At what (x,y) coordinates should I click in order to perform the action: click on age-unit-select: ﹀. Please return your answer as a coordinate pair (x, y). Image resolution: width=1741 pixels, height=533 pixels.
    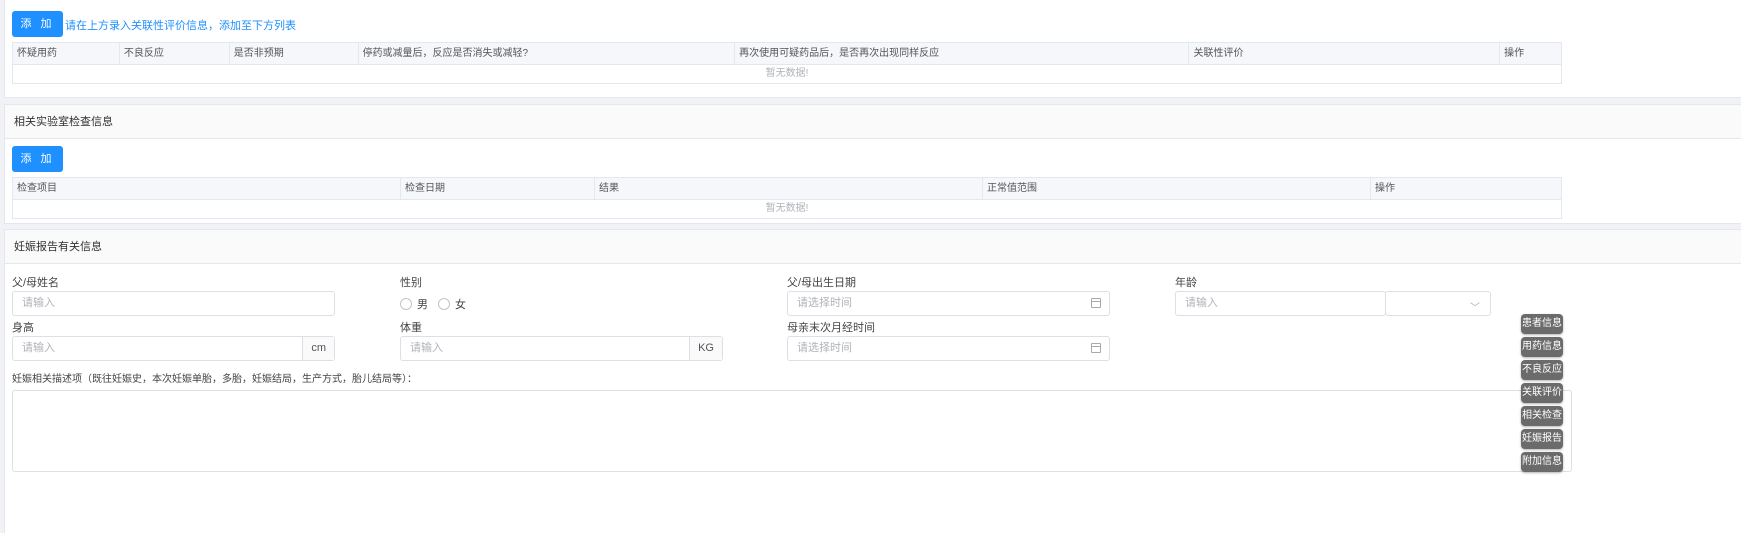
    Looking at the image, I should click on (1438, 303).